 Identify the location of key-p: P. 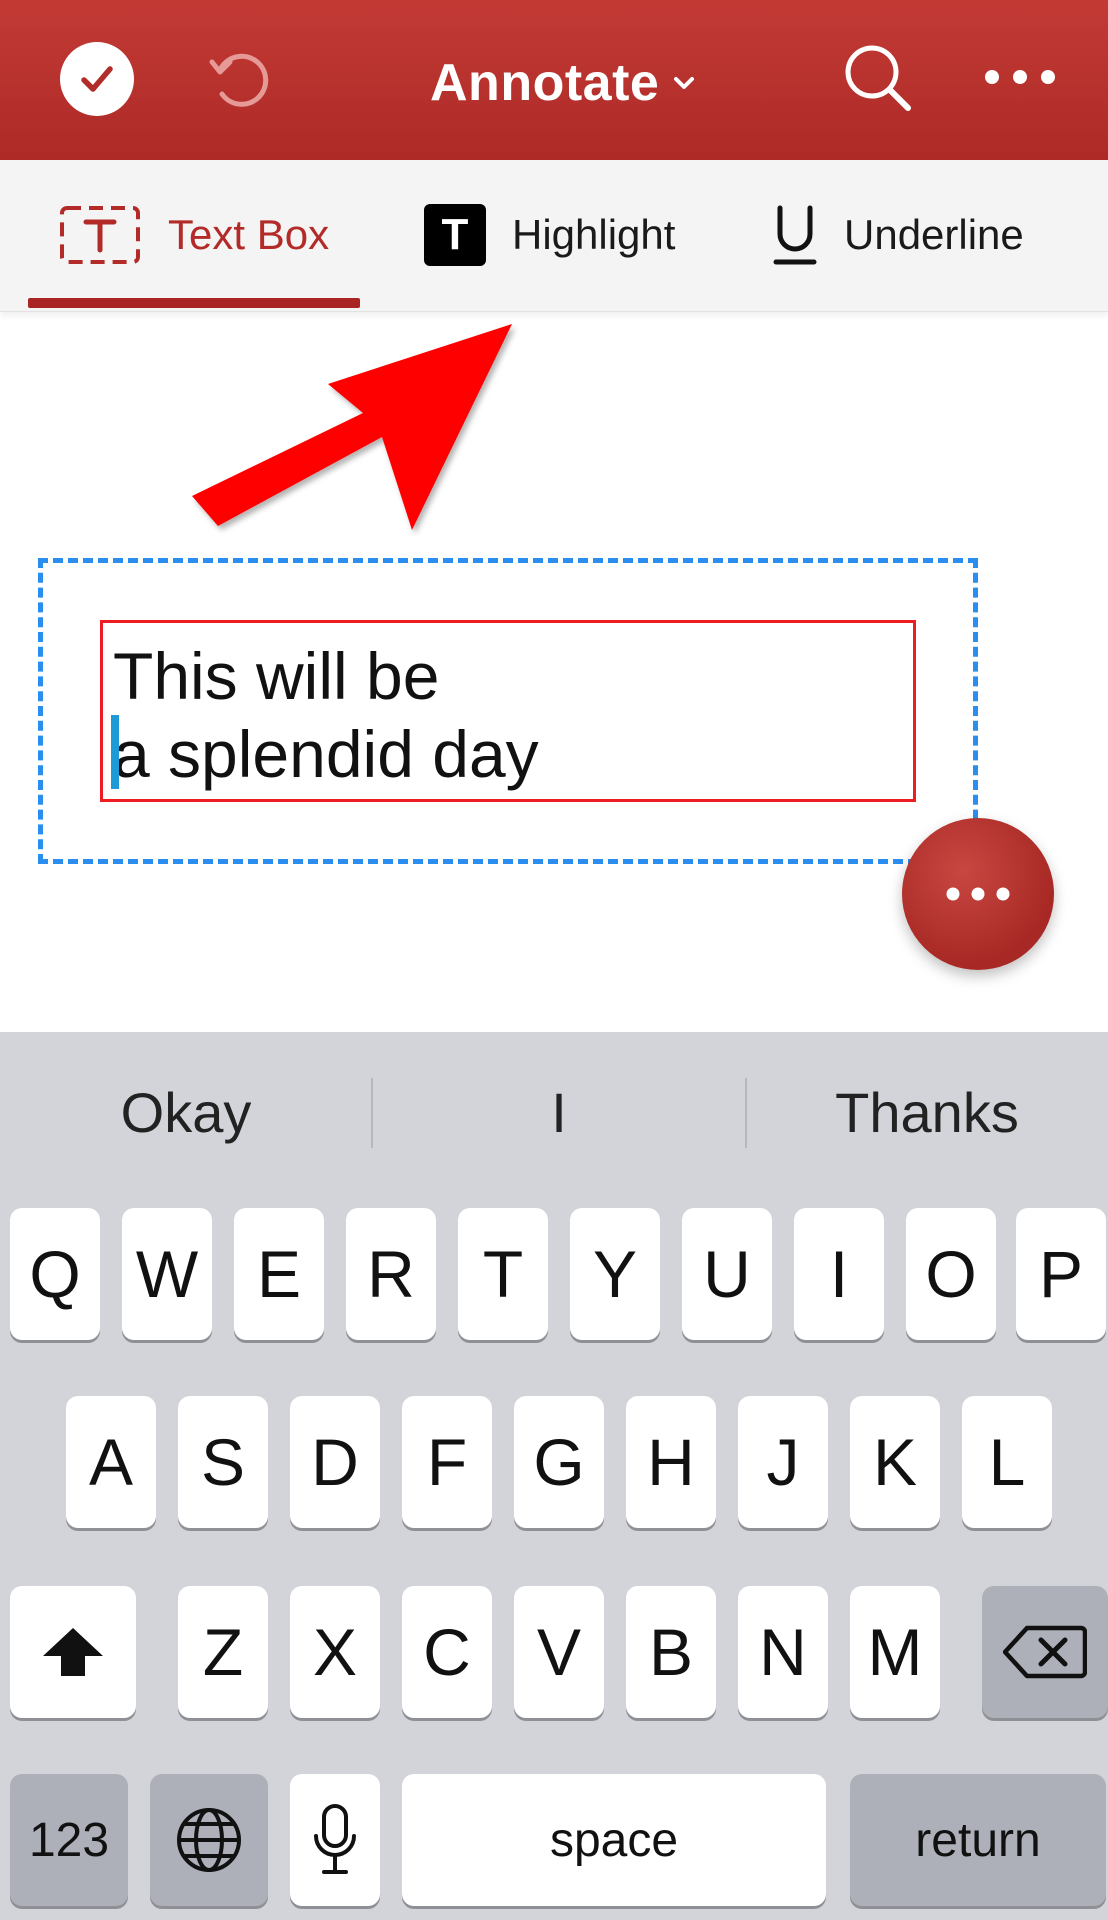
(1061, 1274).